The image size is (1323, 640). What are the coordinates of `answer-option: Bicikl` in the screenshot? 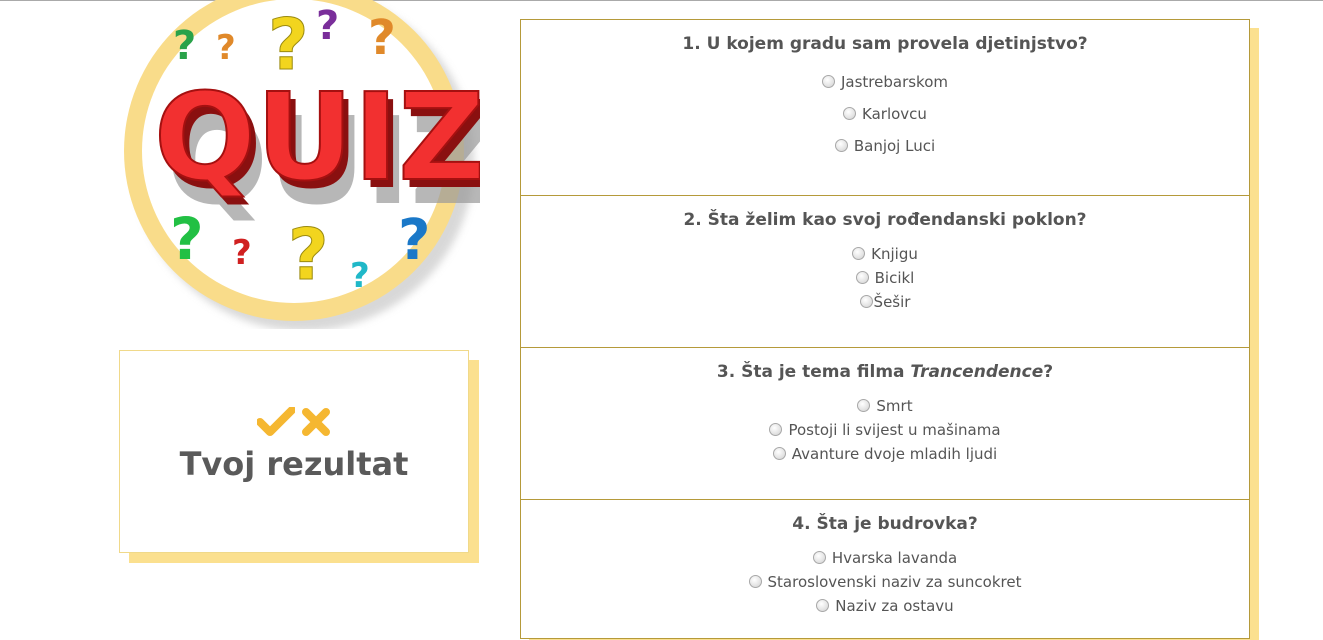 It's located at (885, 278).